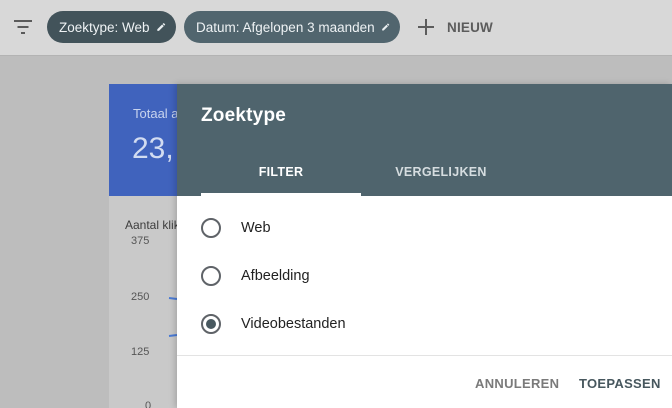  What do you see at coordinates (426, 27) in the screenshot?
I see `plus-icon` at bounding box center [426, 27].